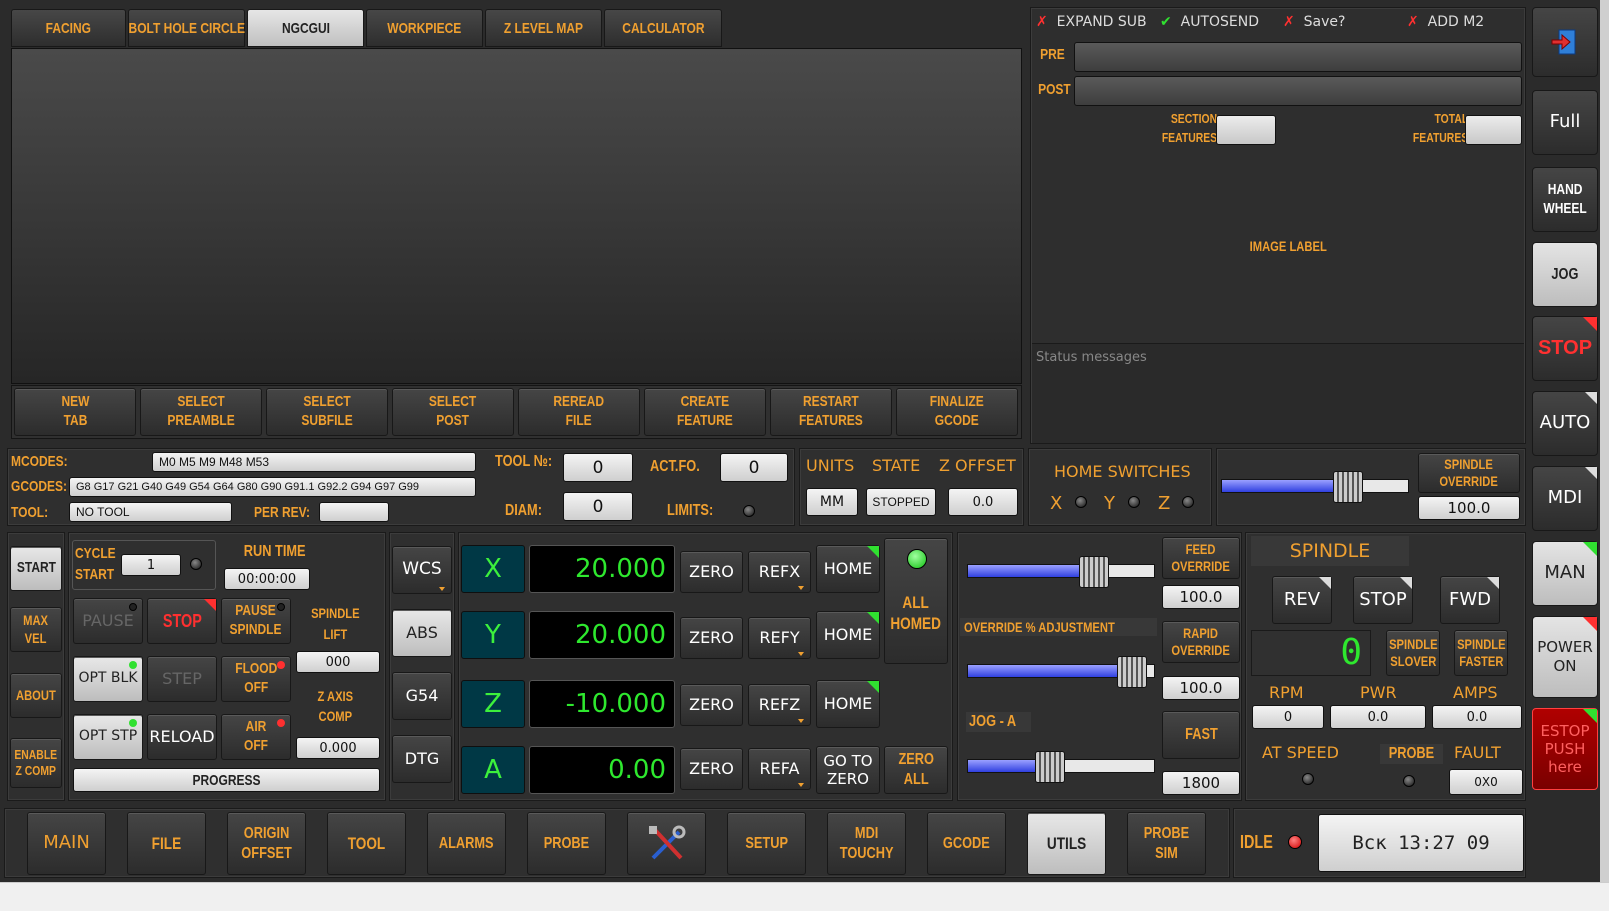 The width and height of the screenshot is (1609, 911). Describe the element at coordinates (666, 843) in the screenshot. I see `nav-tools` at that location.